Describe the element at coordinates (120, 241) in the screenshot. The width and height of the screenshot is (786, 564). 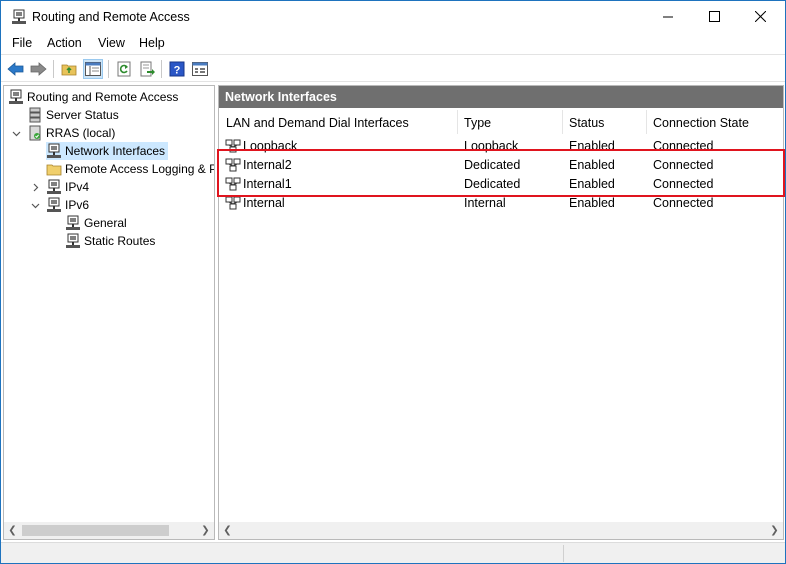
I see `tree-label-static-routes: Static Routes` at that location.